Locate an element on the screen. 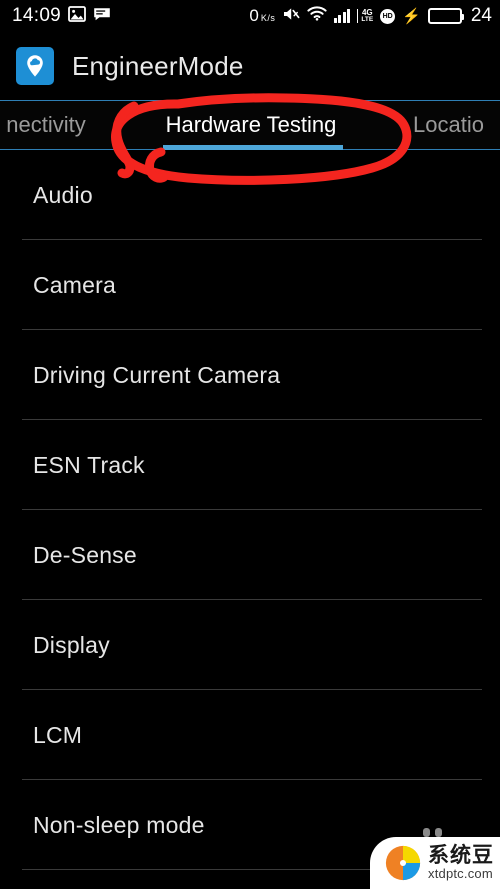 The image size is (500, 889). engineermode-app-icon is located at coordinates (35, 66).